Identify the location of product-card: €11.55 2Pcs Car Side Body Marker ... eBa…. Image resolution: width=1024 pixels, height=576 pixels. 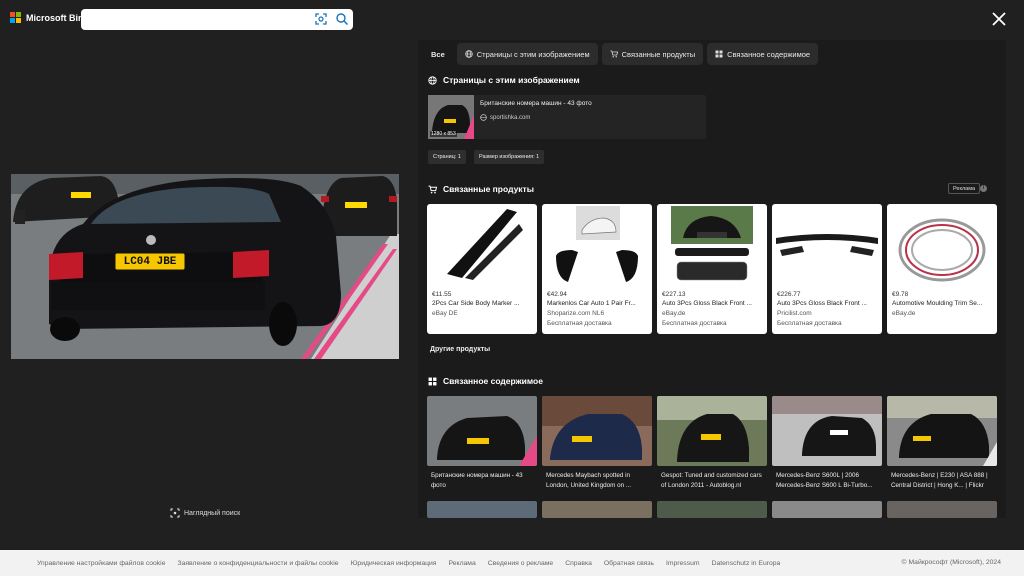
(482, 269).